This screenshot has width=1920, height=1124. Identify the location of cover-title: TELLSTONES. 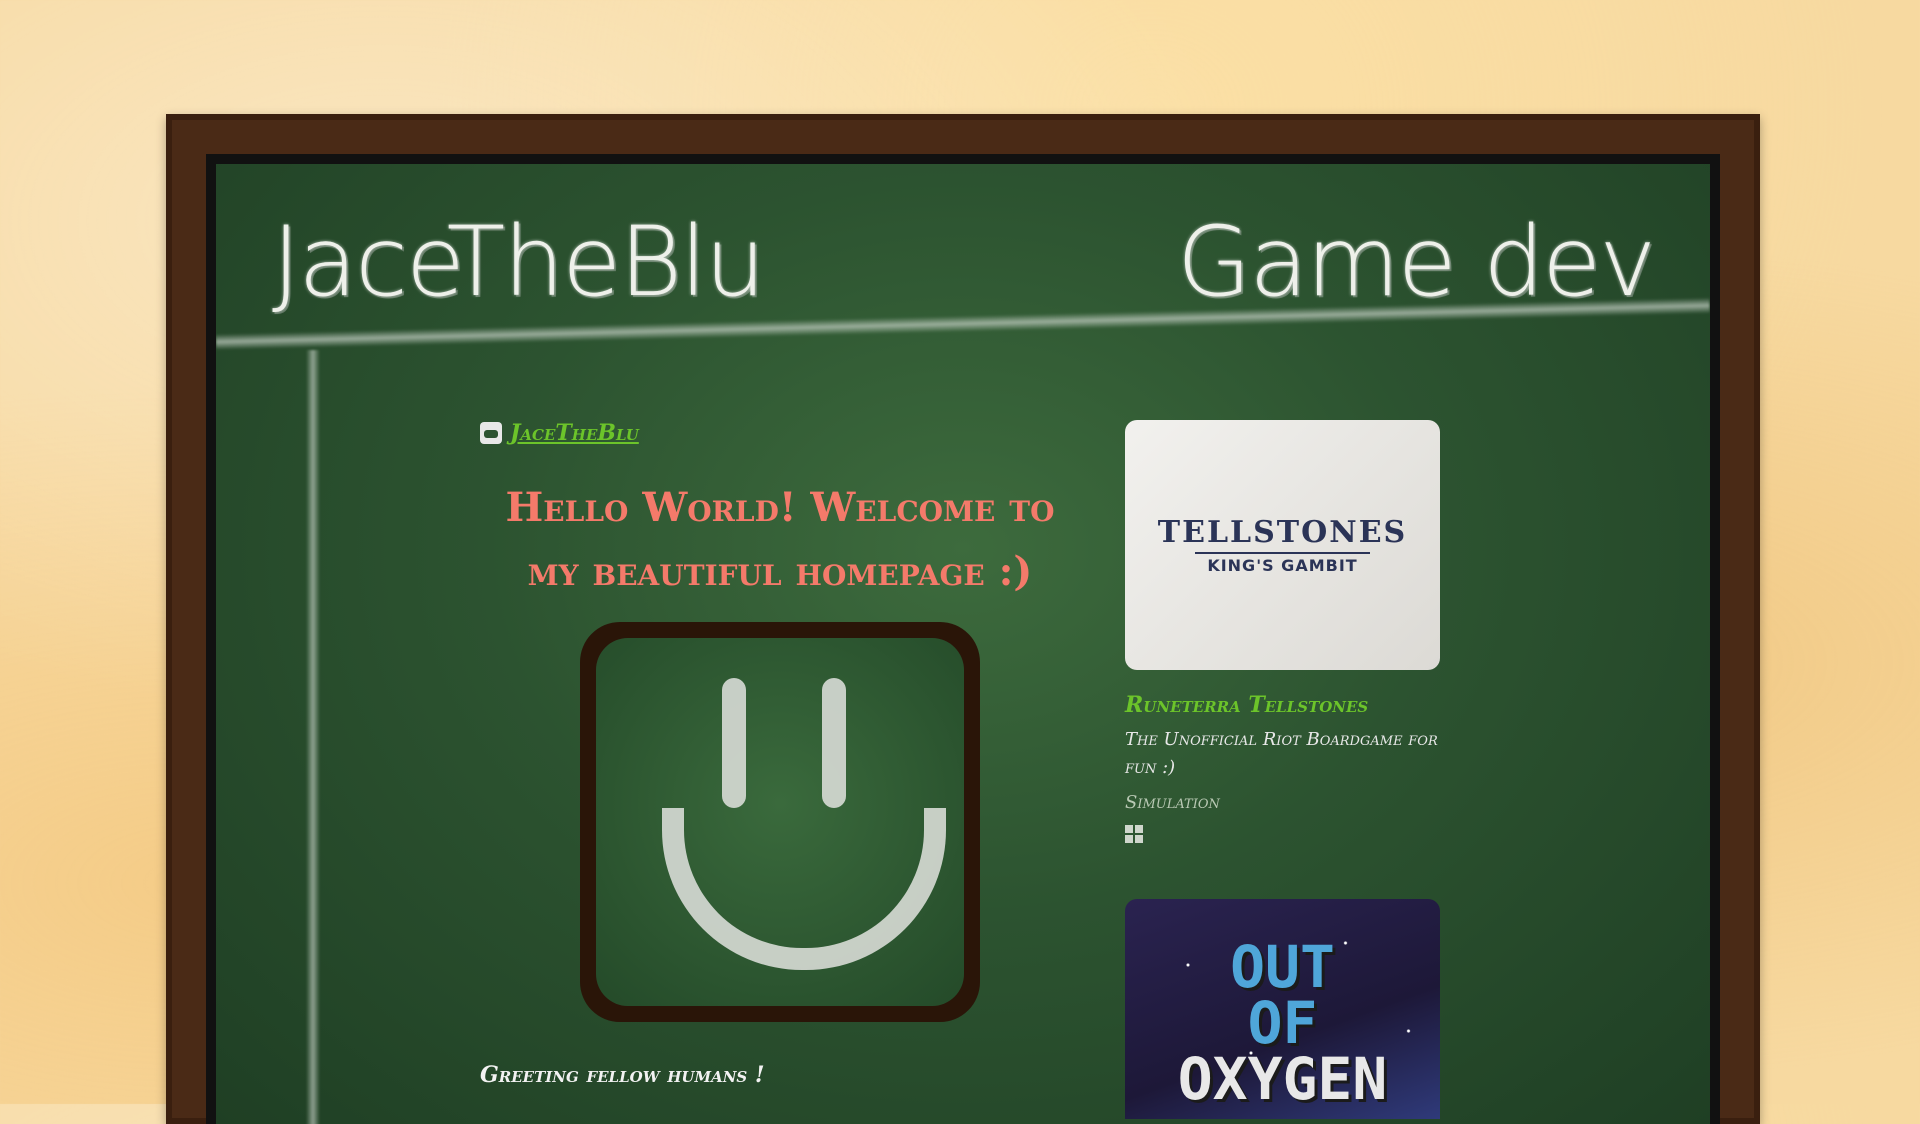
(1282, 532).